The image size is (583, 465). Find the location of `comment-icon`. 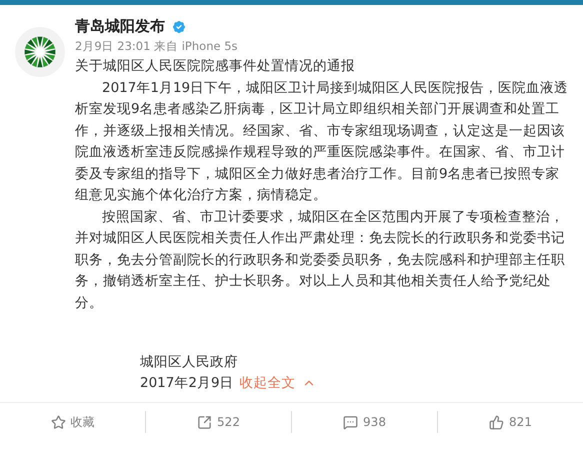

comment-icon is located at coordinates (350, 422).